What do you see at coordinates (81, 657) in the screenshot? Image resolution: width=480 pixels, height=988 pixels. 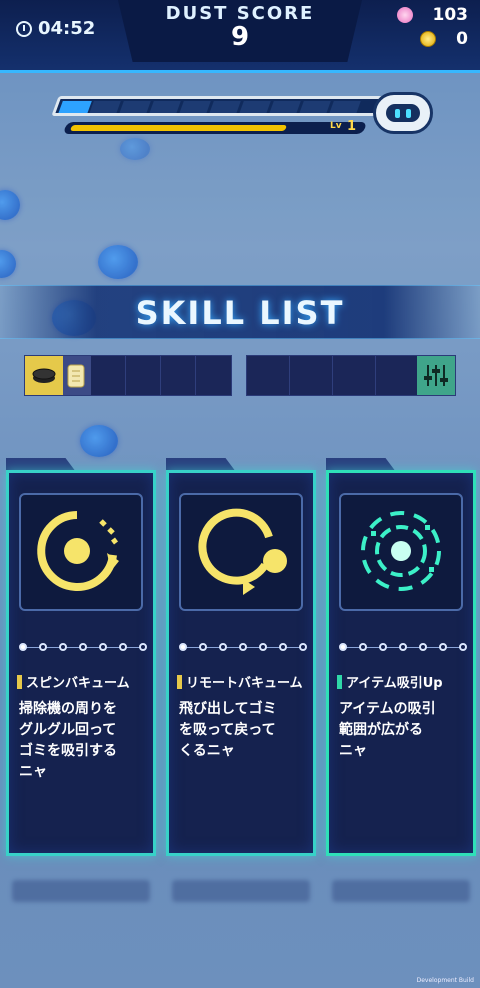 I see `skill-card-spin-vacuum: スピンバキューム 掃除機の周りを グルグル回って ゴミを吸引する ニャ` at bounding box center [81, 657].